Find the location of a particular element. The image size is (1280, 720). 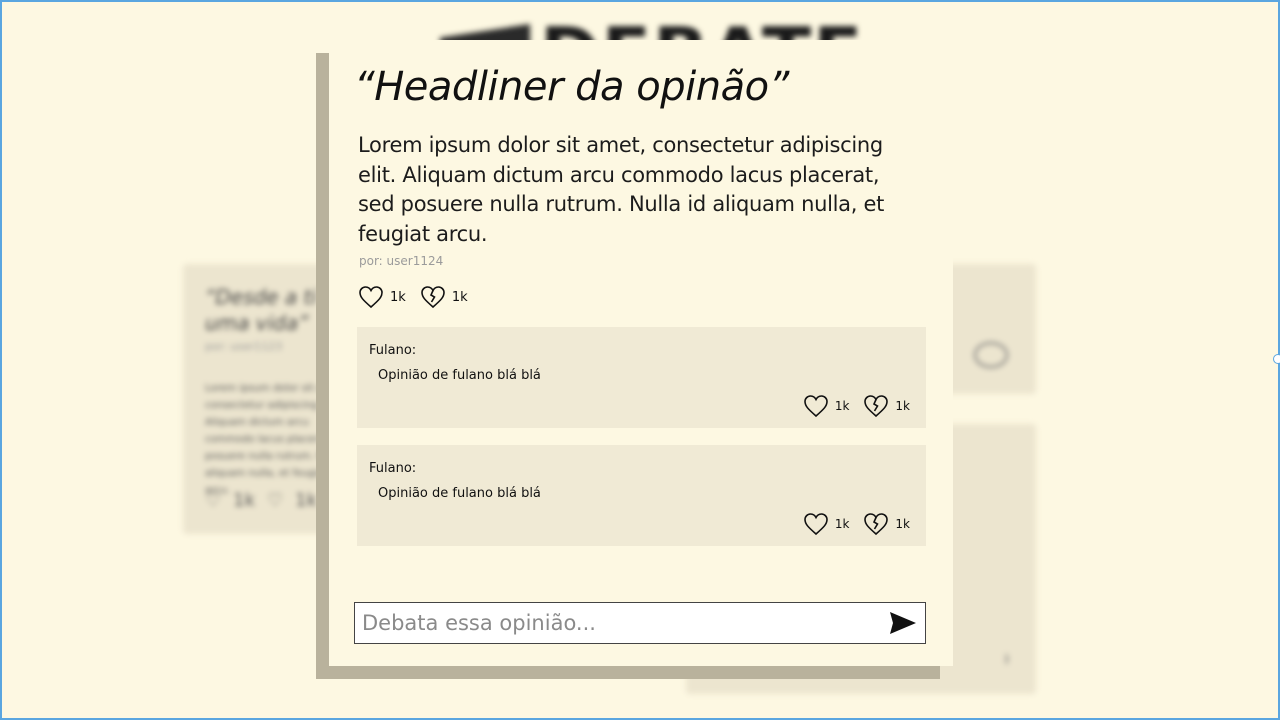

background-card-author: por: user1123 is located at coordinates (244, 346).